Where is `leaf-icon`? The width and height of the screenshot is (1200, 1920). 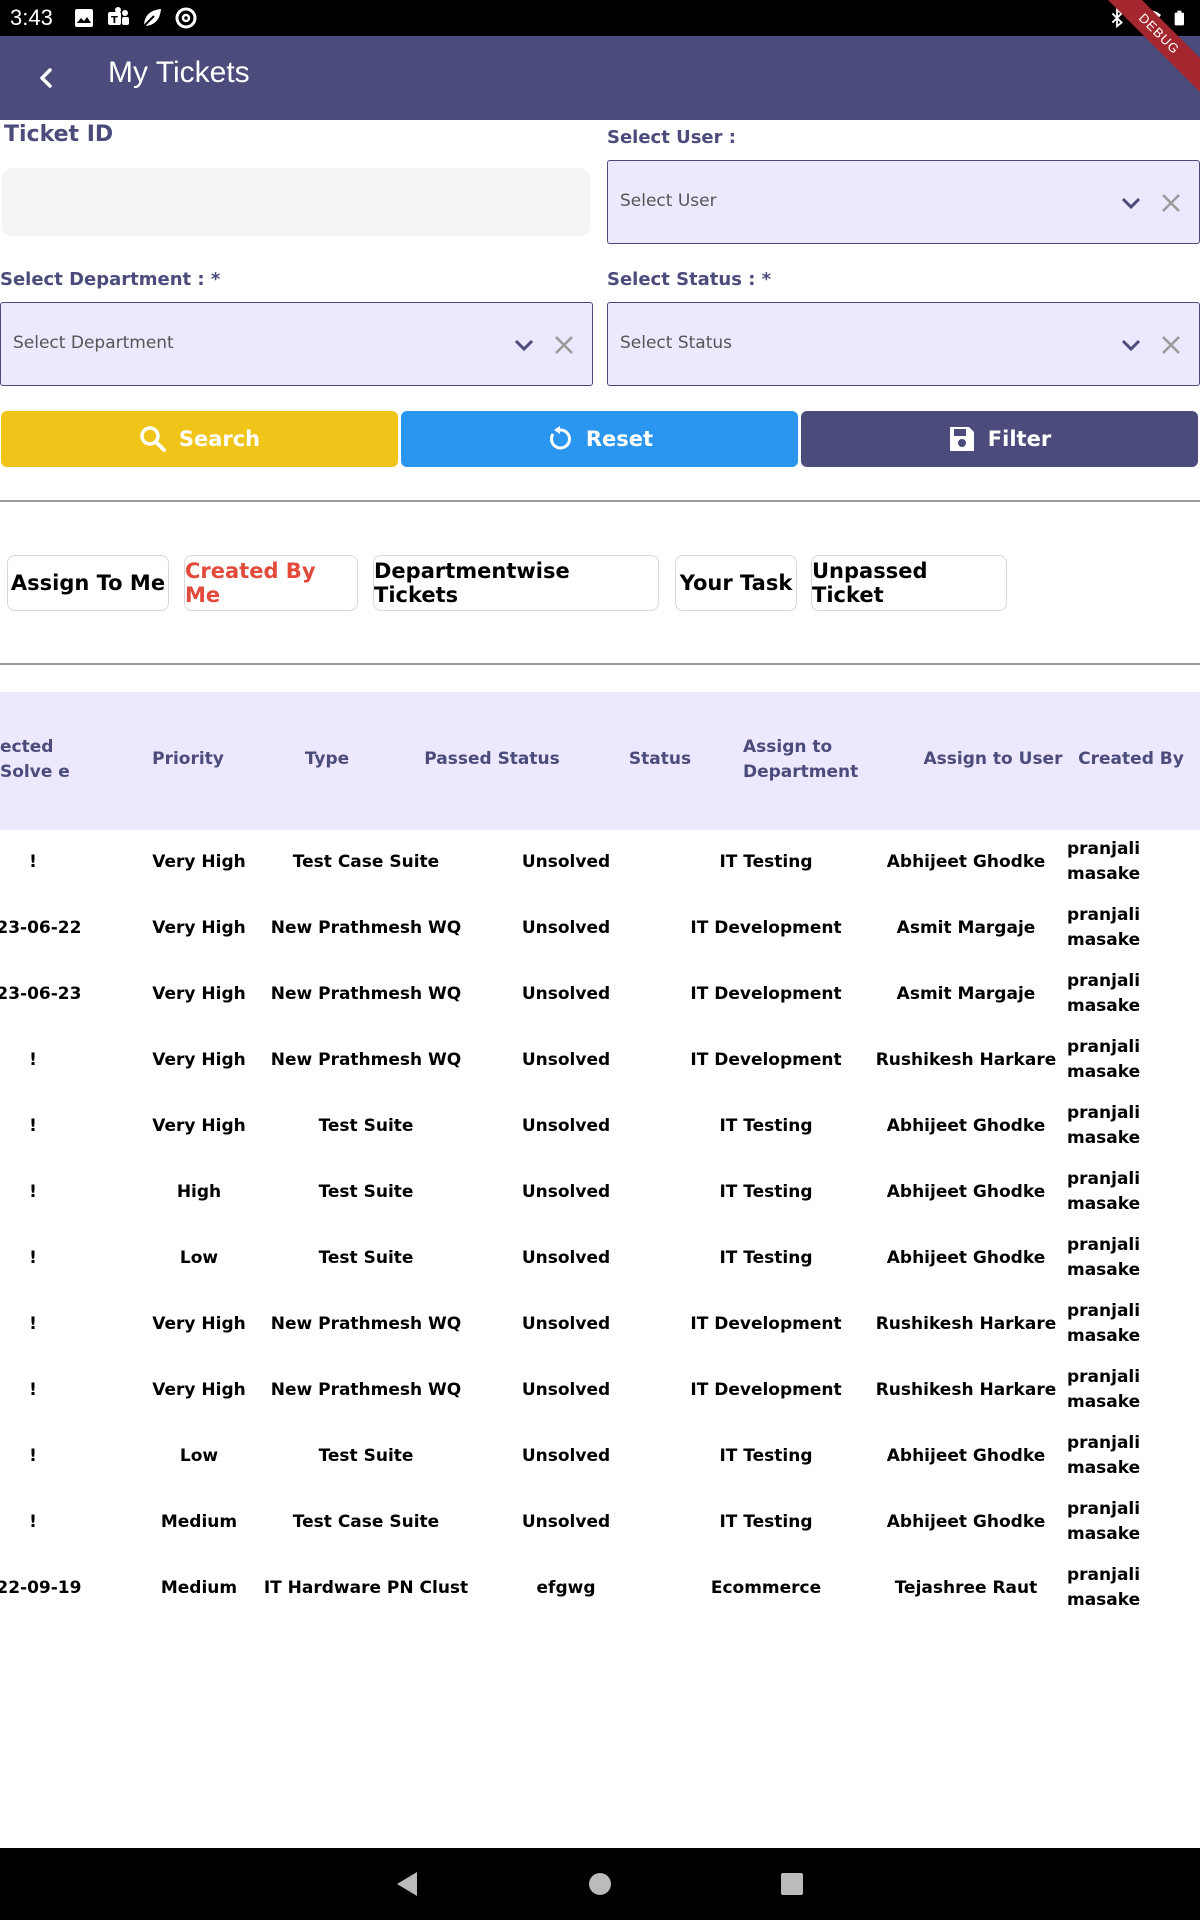 leaf-icon is located at coordinates (152, 18).